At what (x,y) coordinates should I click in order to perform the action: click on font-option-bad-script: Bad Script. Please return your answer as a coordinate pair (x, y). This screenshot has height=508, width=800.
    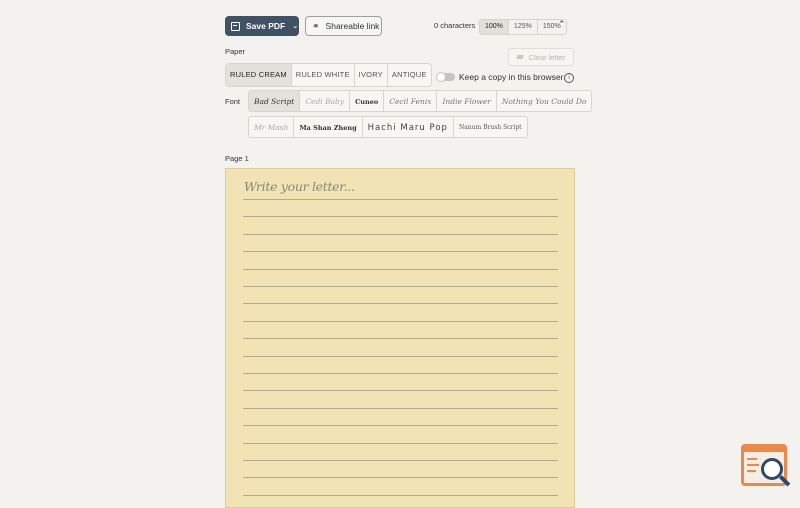
    Looking at the image, I should click on (274, 101).